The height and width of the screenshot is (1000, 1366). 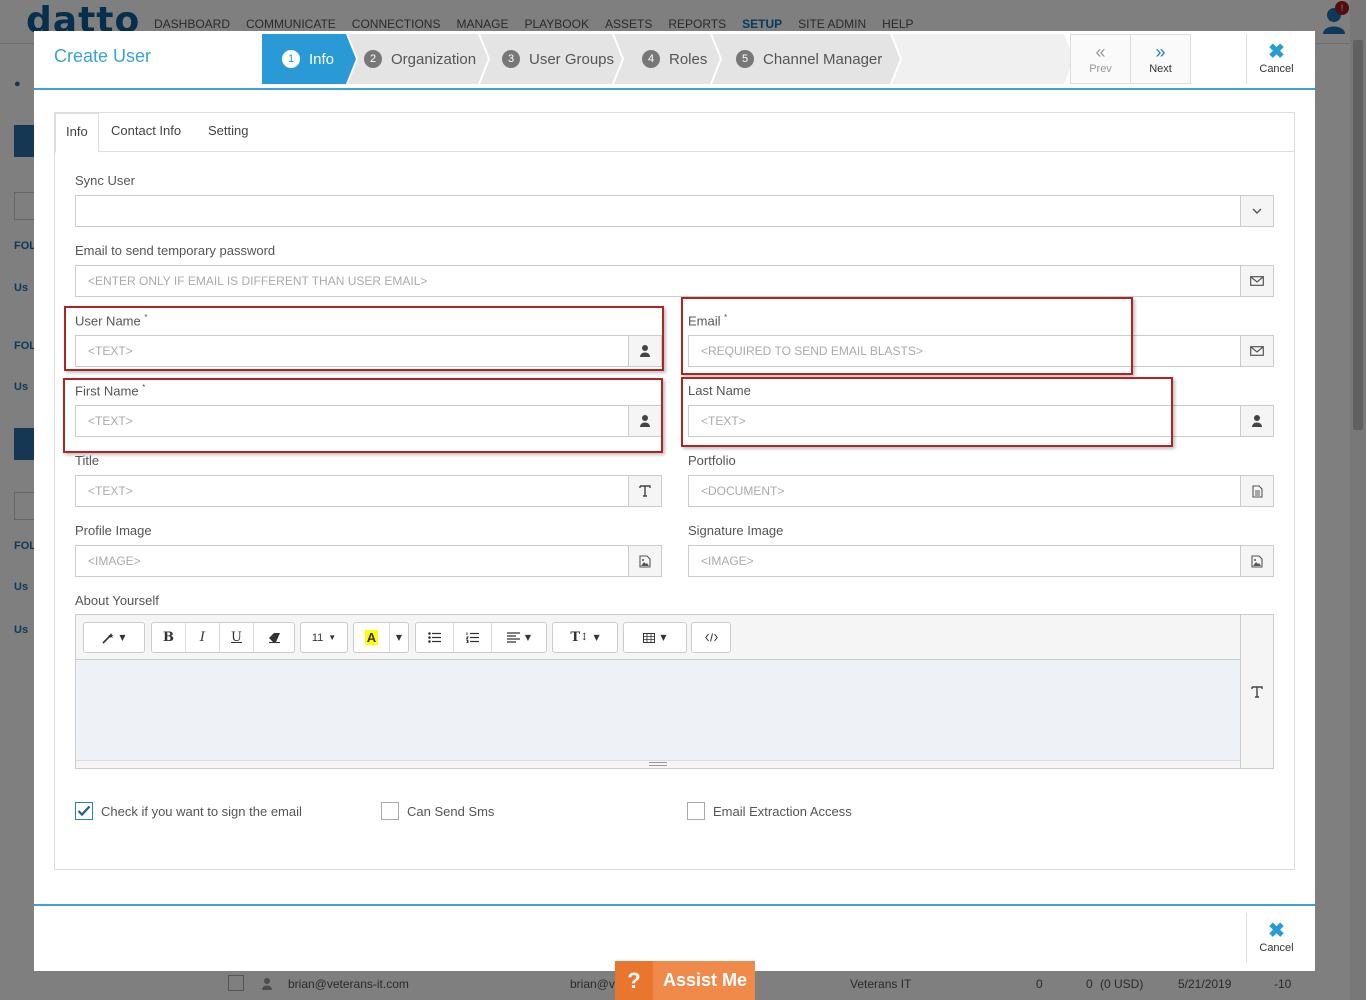 I want to click on highlight-box-email, so click(x=907, y=336).